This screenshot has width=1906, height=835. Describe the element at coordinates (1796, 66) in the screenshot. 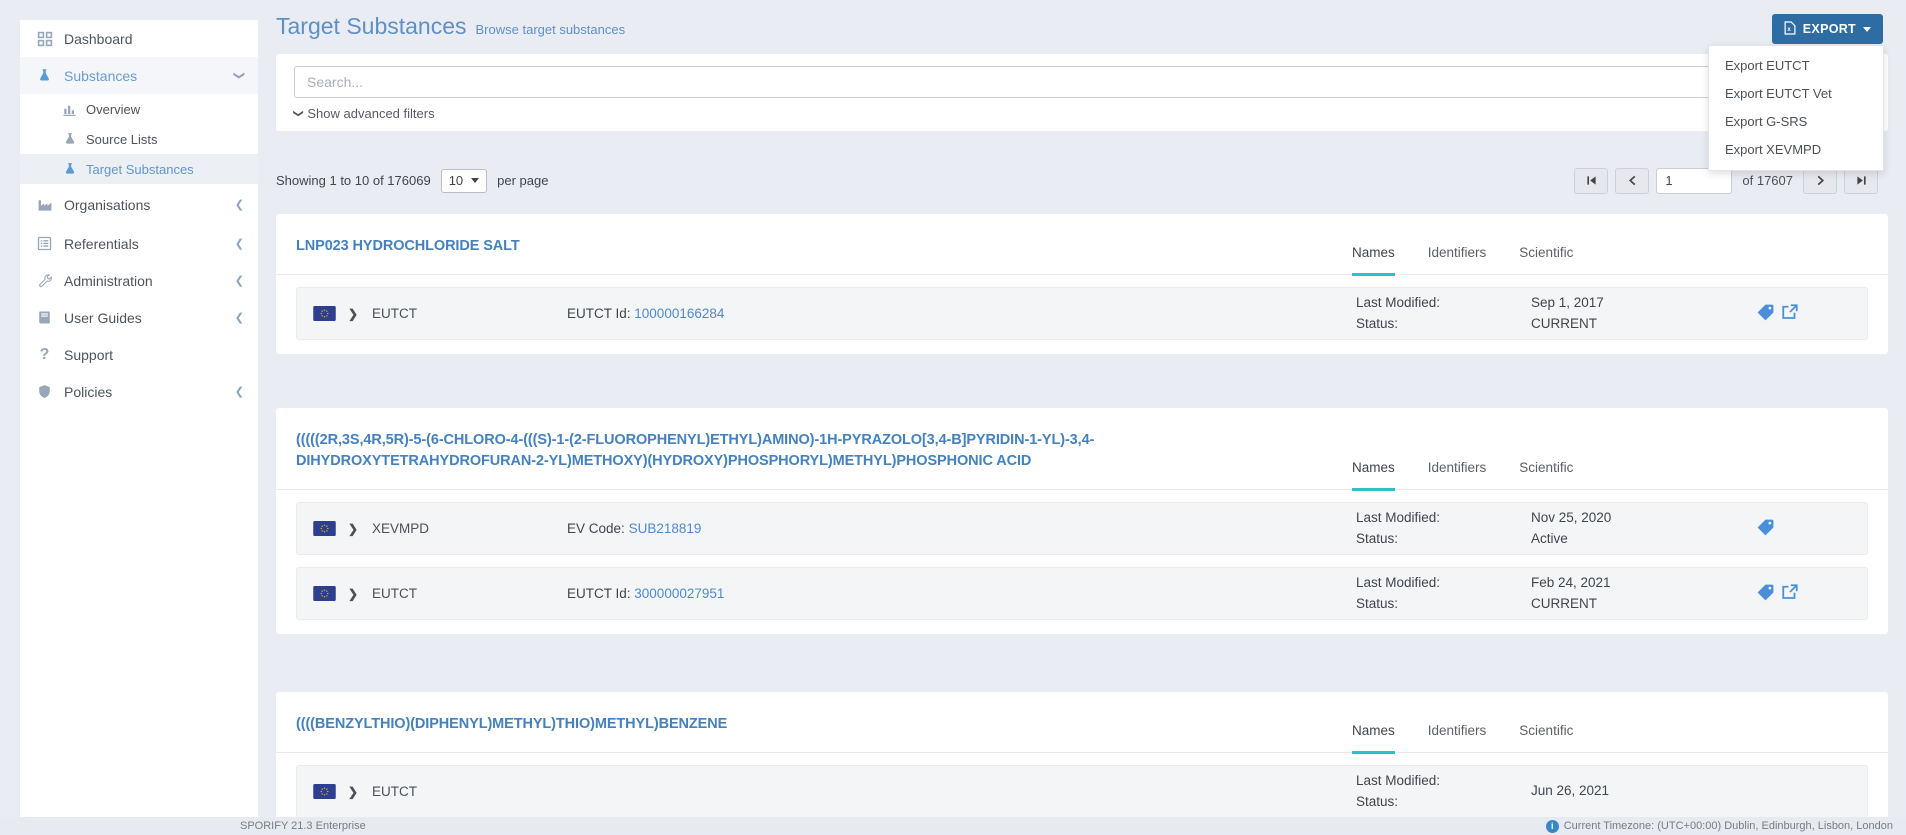

I see `menu-item-export-eutct: Export EUTCT` at that location.